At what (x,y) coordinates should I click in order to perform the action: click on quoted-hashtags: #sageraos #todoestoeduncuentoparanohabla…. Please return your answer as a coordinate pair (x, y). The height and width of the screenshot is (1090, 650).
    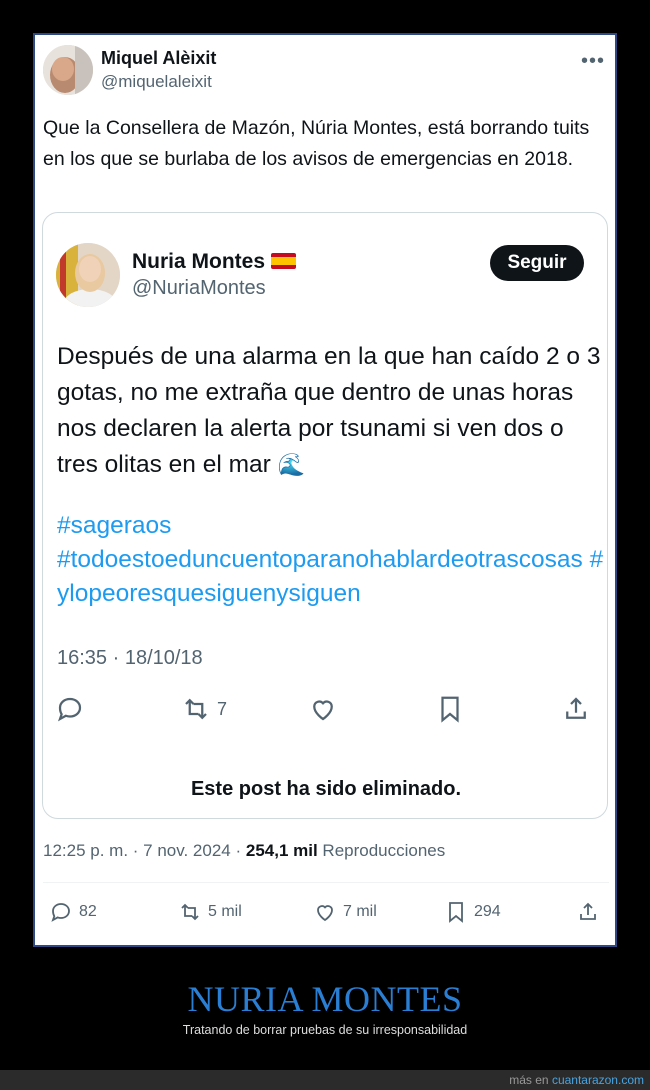
    Looking at the image, I should click on (331, 560).